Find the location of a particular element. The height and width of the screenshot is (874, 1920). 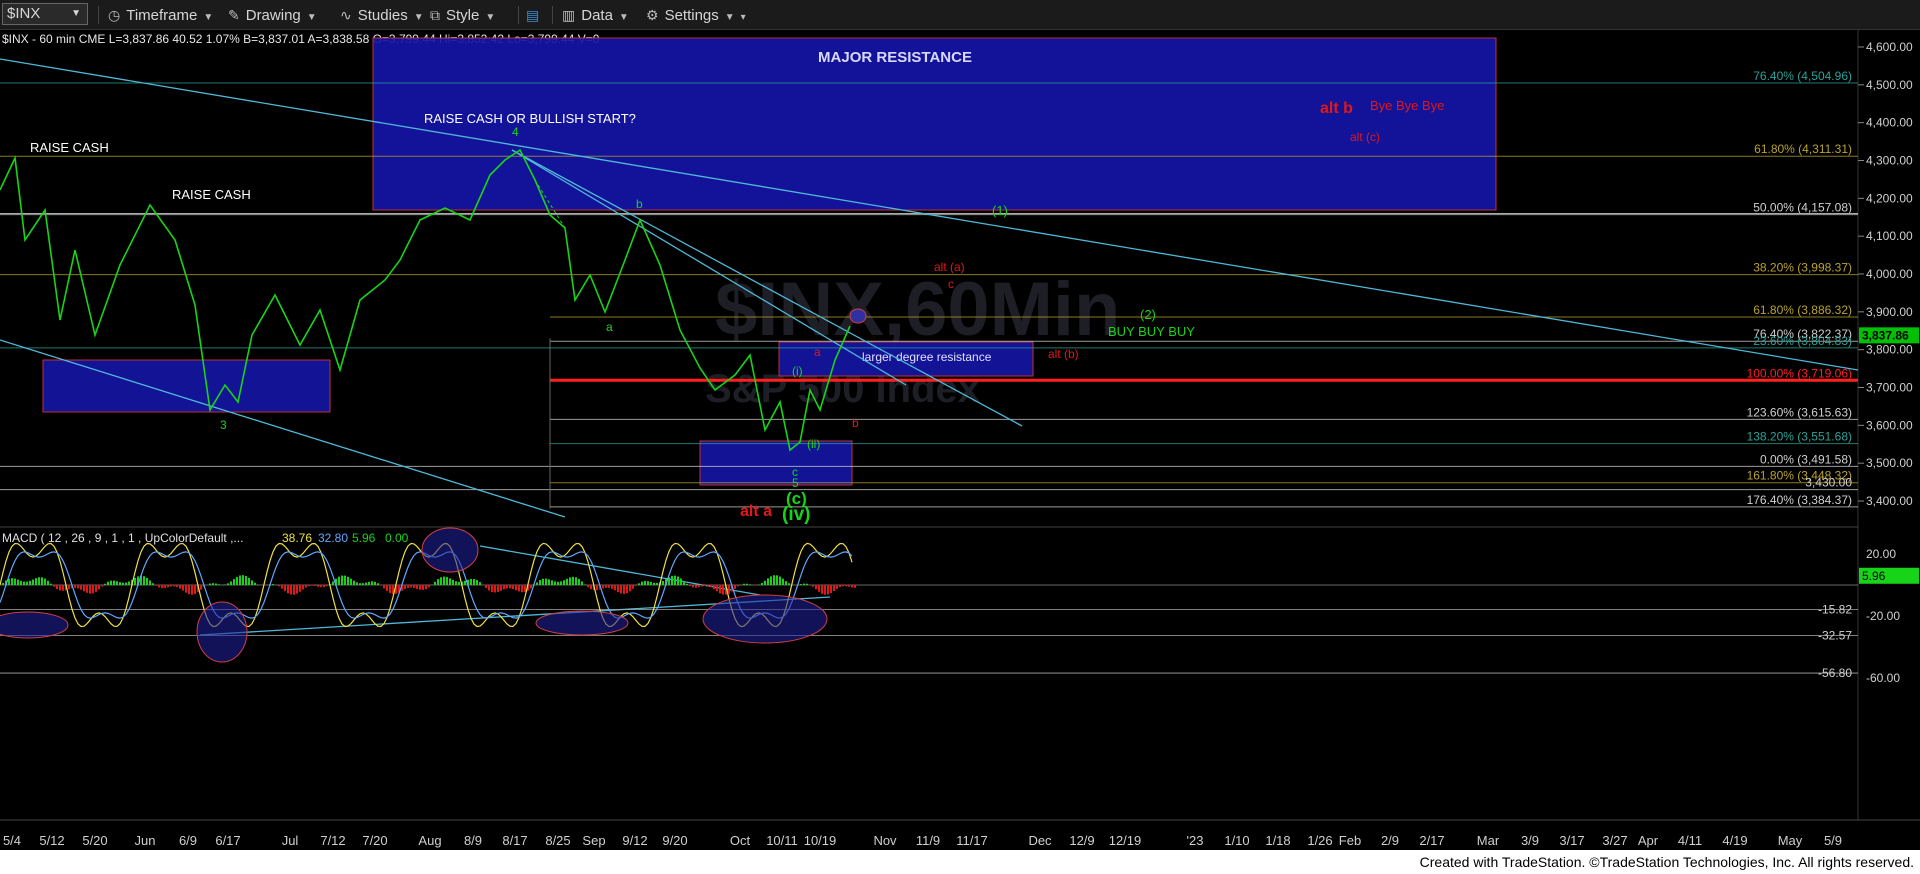

macd-header-value: 38.76 is located at coordinates (297, 538).